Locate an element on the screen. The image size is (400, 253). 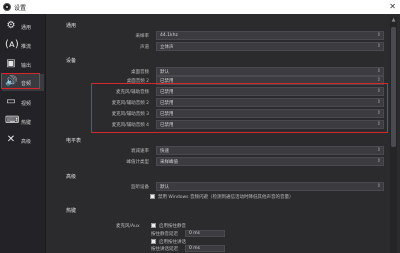
push-to-mute-checkbox is located at coordinates (153, 225).